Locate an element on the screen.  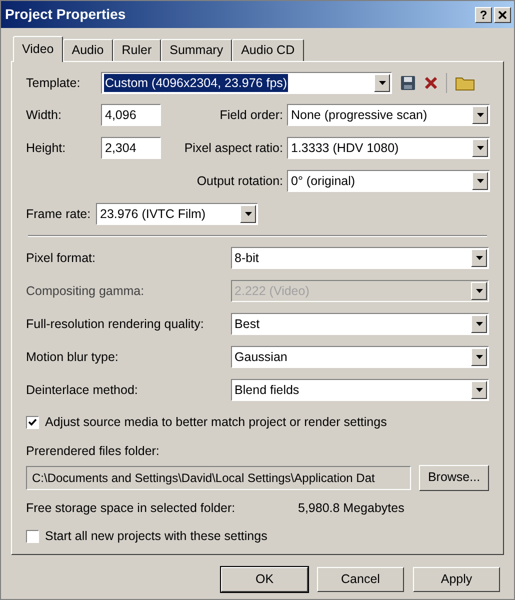
number-field: 2,304 is located at coordinates (131, 148).